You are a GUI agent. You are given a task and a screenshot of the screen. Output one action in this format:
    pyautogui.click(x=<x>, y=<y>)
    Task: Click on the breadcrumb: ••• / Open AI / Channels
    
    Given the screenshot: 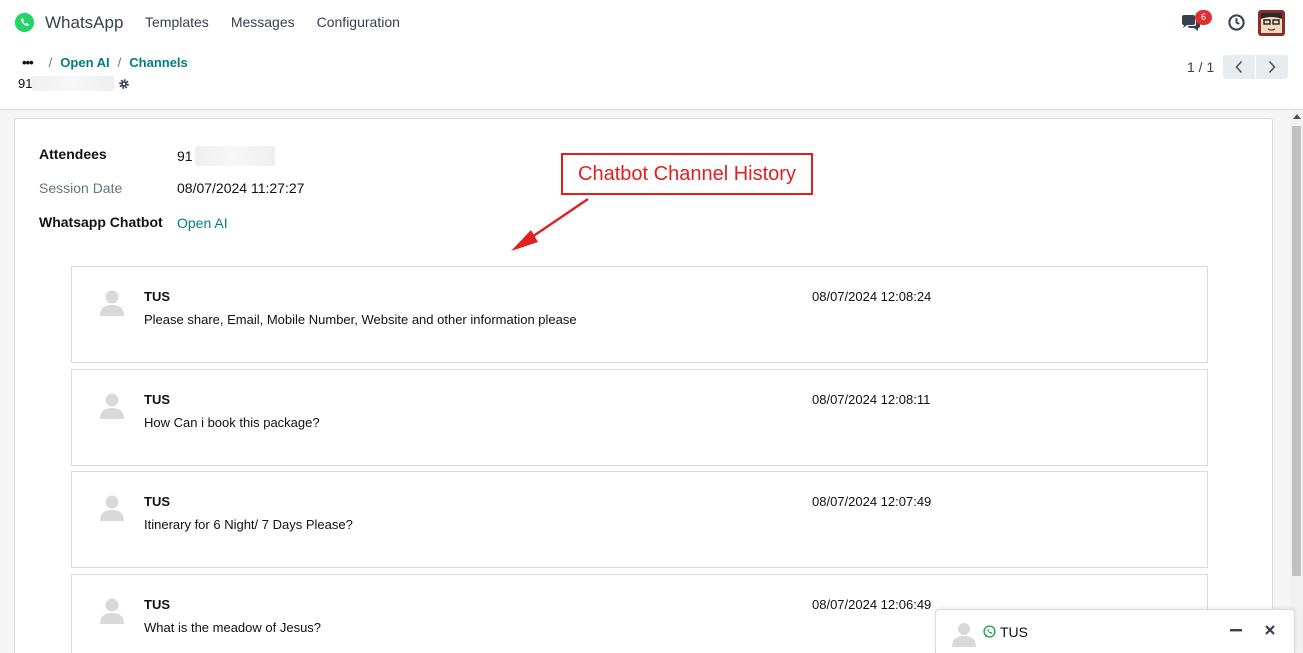 What is the action you would take?
    pyautogui.click(x=105, y=62)
    